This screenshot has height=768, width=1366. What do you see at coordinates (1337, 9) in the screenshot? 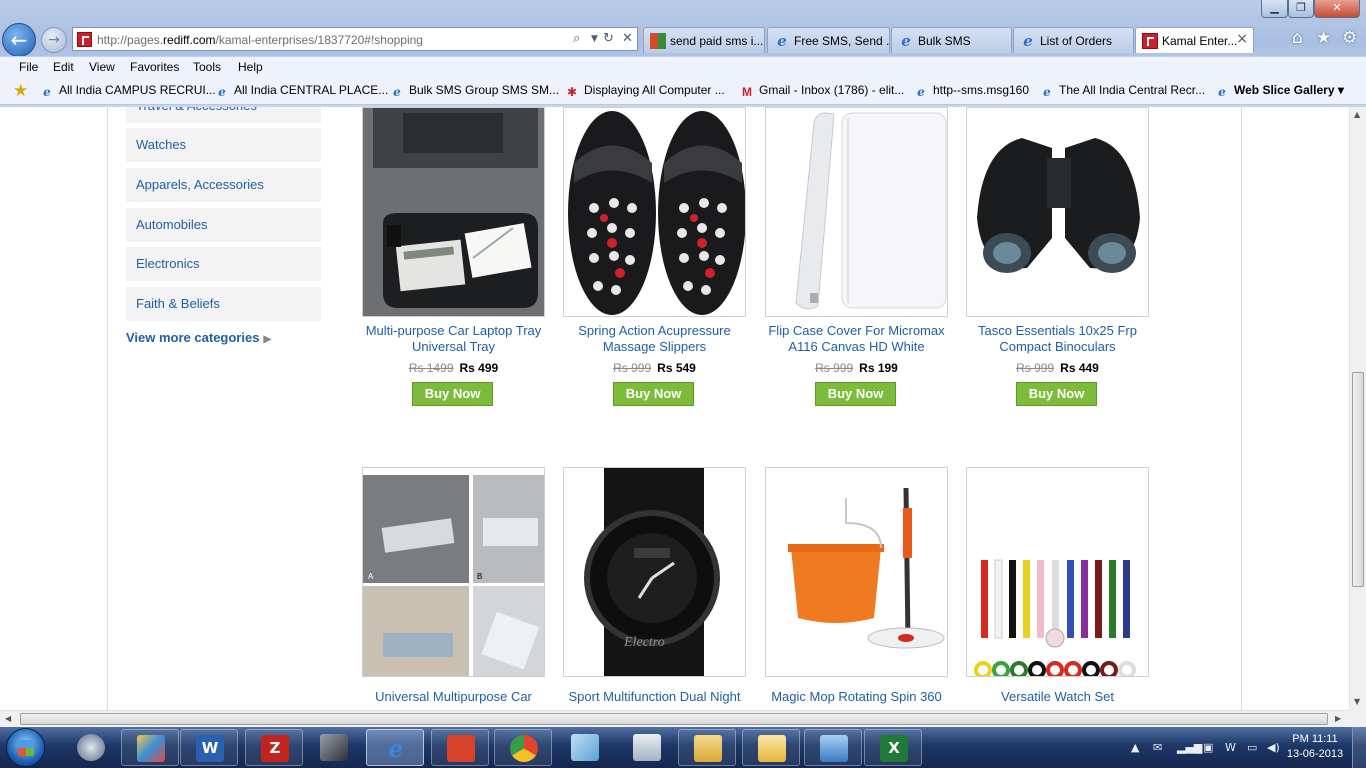
I see `close-window-button: ✕` at bounding box center [1337, 9].